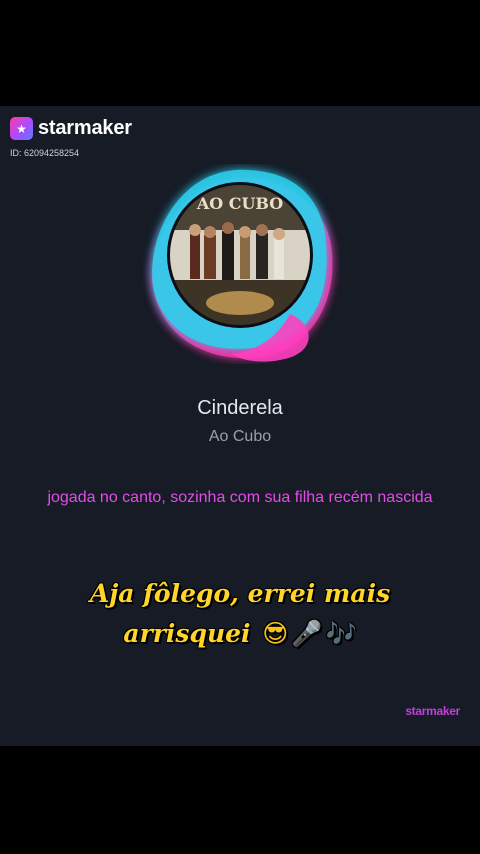  What do you see at coordinates (45, 153) in the screenshot?
I see `user-id-label: ID: 62094258254` at bounding box center [45, 153].